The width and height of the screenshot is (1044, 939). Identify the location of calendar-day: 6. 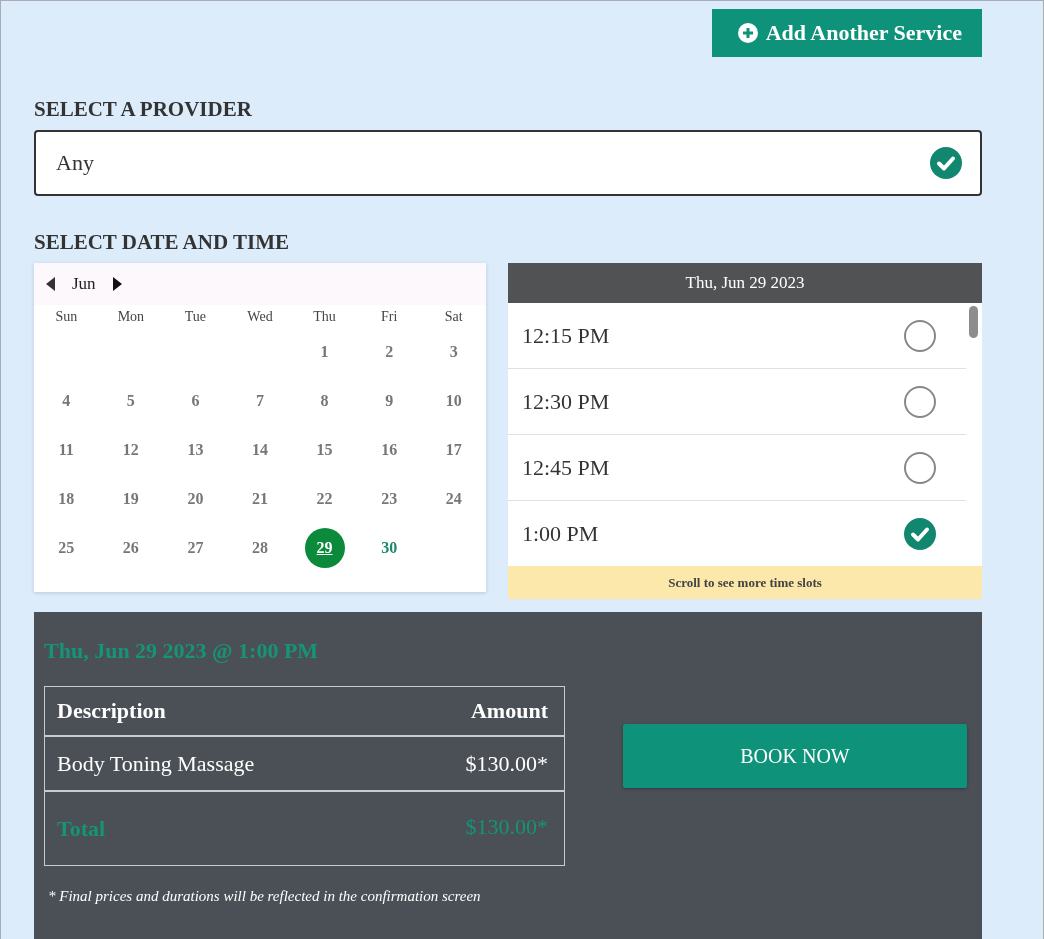
(195, 400).